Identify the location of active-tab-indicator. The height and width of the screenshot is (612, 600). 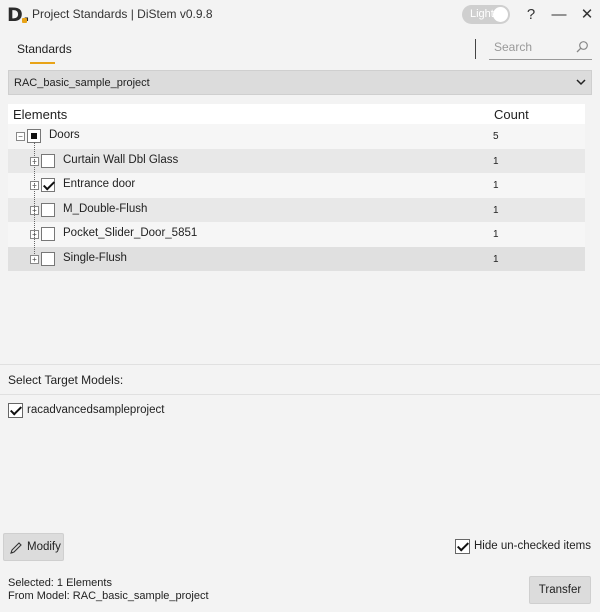
(42, 63).